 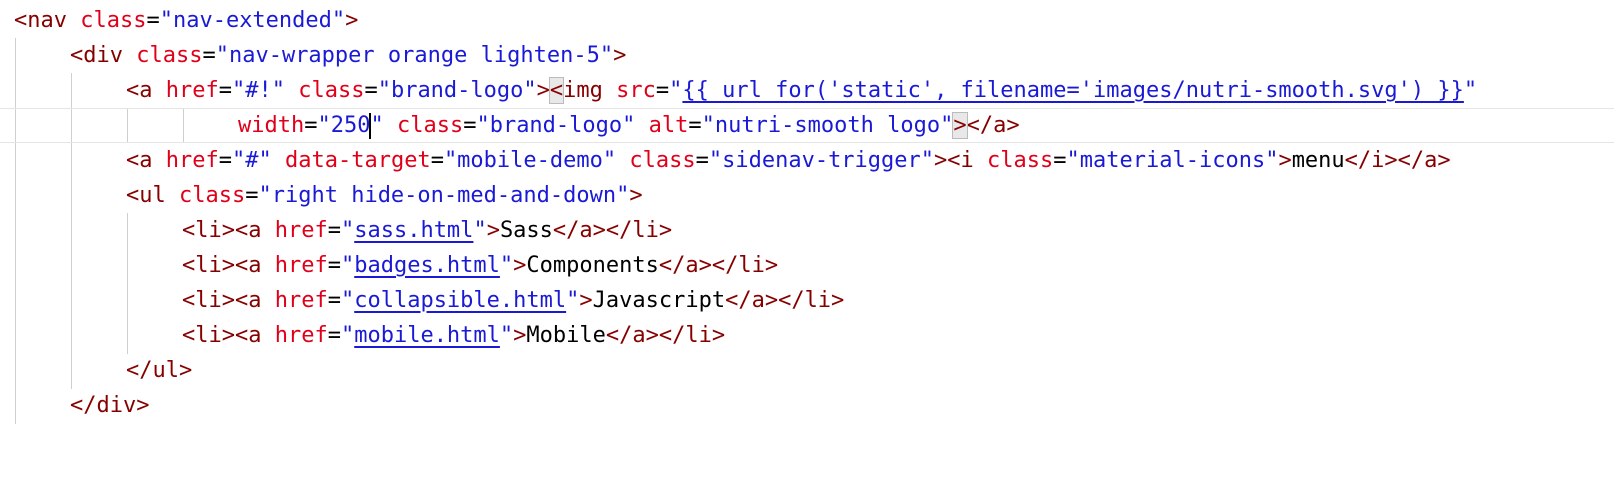 What do you see at coordinates (252, 20) in the screenshot?
I see `token-string: "nav-extended"` at bounding box center [252, 20].